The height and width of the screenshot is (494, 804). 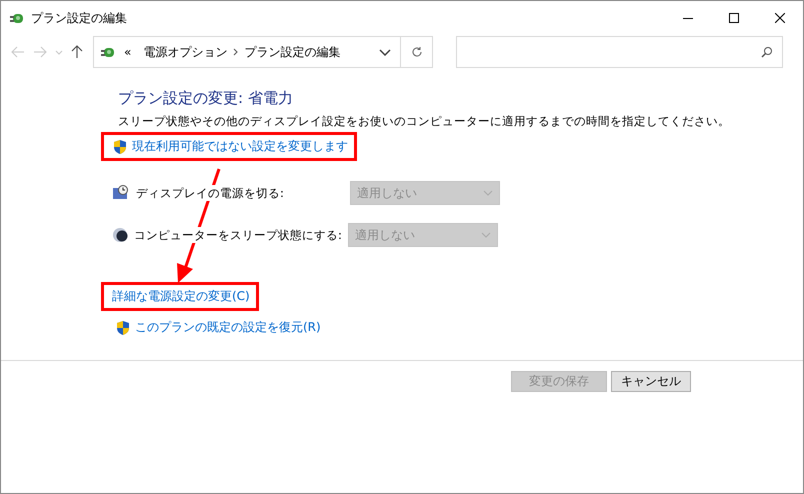 What do you see at coordinates (780, 18) in the screenshot?
I see `close-icon` at bounding box center [780, 18].